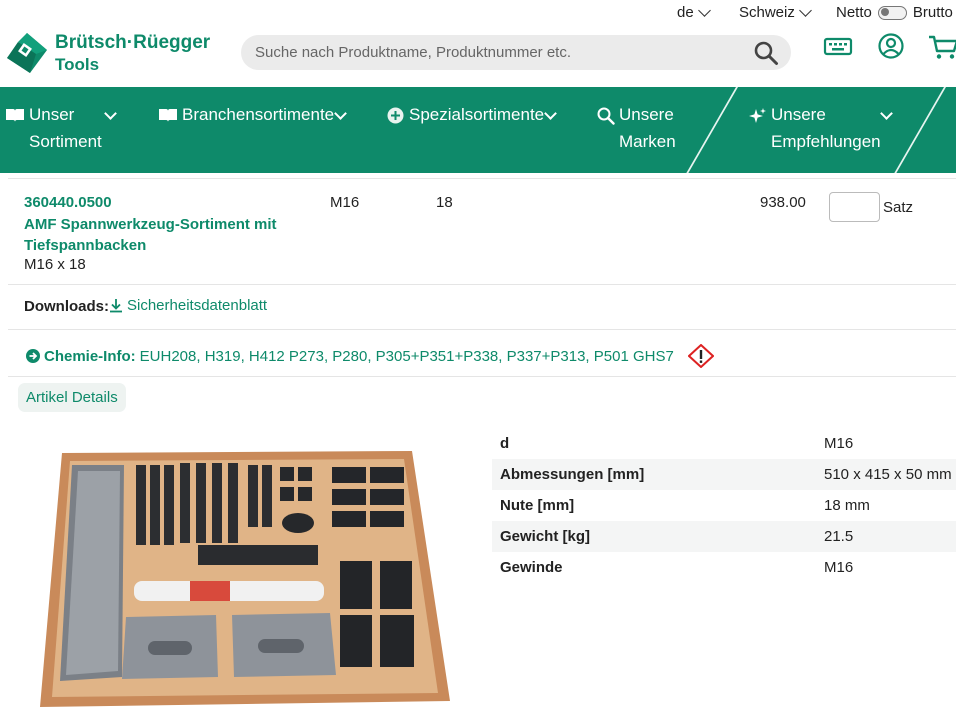 The height and width of the screenshot is (724, 956). Describe the element at coordinates (724, 567) in the screenshot. I see `spec-row: Gewinde M16` at that location.